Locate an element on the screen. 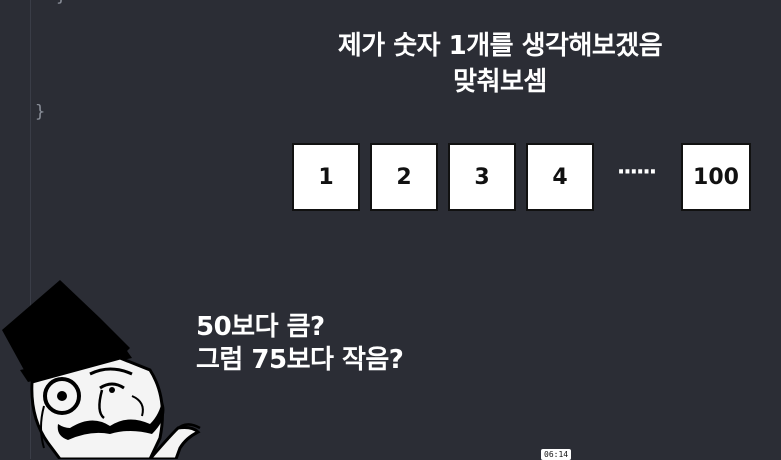 The height and width of the screenshot is (460, 781). number-box-1: 1 is located at coordinates (326, 177).